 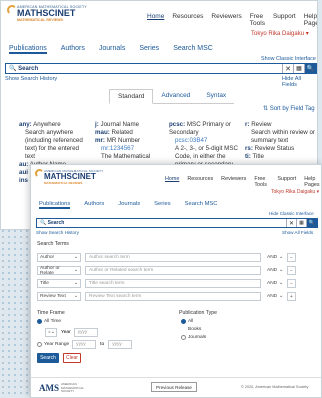 What do you see at coordinates (59, 271) in the screenshot?
I see `field-select: Author or Relate ⌄` at bounding box center [59, 271].